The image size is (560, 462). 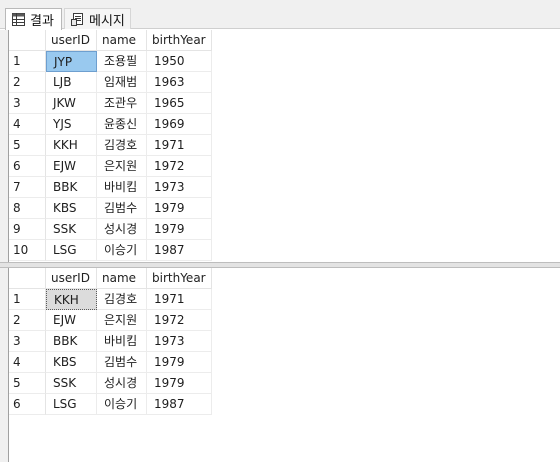 I want to click on cell-birthyear: 1963, so click(x=179, y=82).